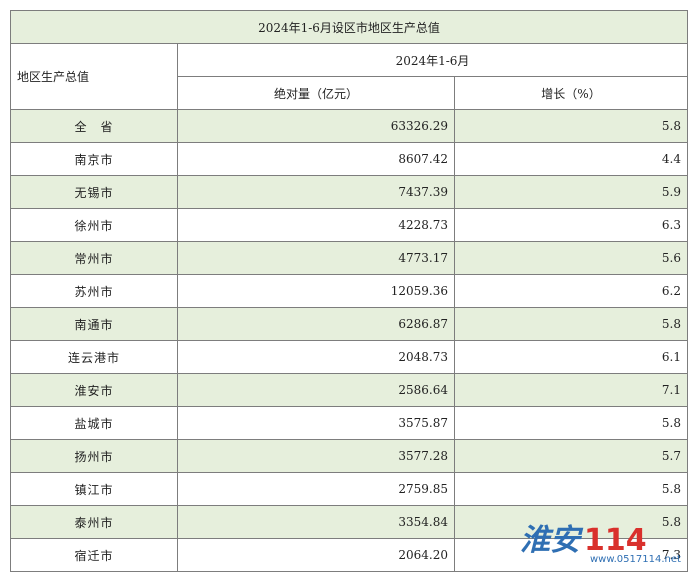 This screenshot has width=699, height=573. I want to click on absolute-cell: 7437.39, so click(316, 192).